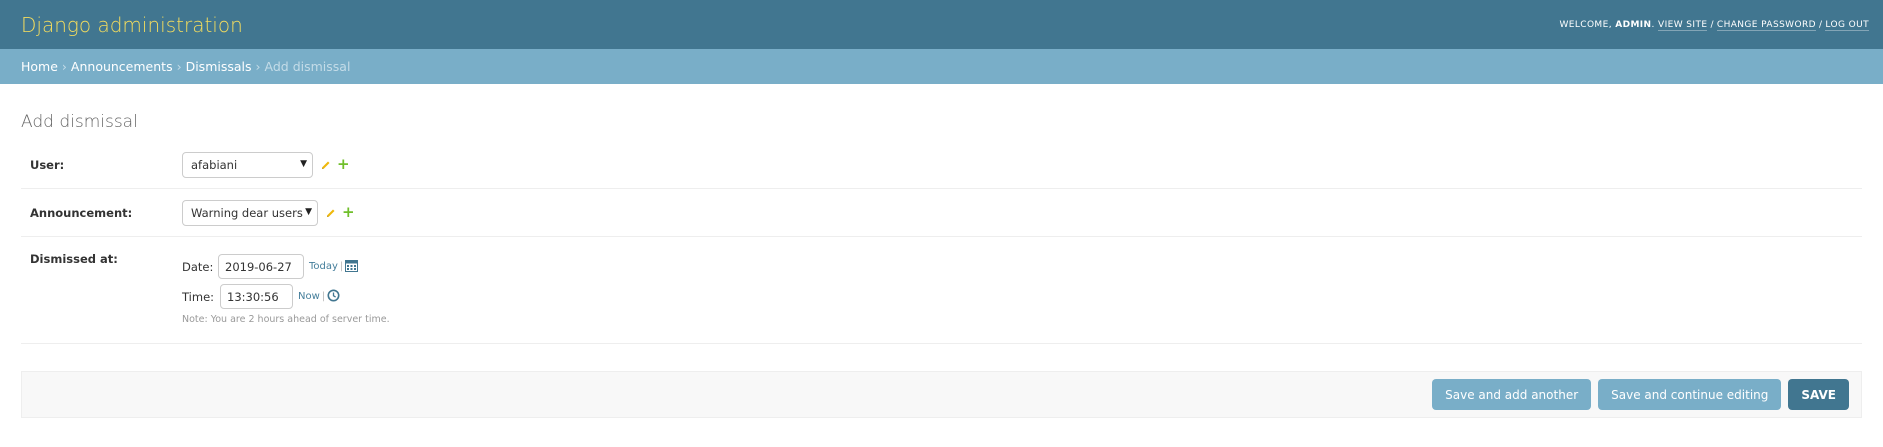 This screenshot has height=447, width=1883. What do you see at coordinates (132, 25) in the screenshot?
I see `site-name: Django administration` at bounding box center [132, 25].